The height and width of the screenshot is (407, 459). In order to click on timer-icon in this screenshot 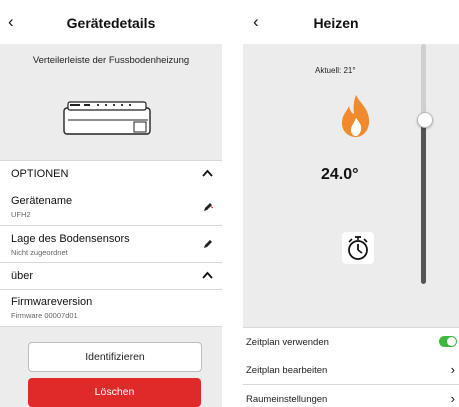, I will do `click(358, 248)`.